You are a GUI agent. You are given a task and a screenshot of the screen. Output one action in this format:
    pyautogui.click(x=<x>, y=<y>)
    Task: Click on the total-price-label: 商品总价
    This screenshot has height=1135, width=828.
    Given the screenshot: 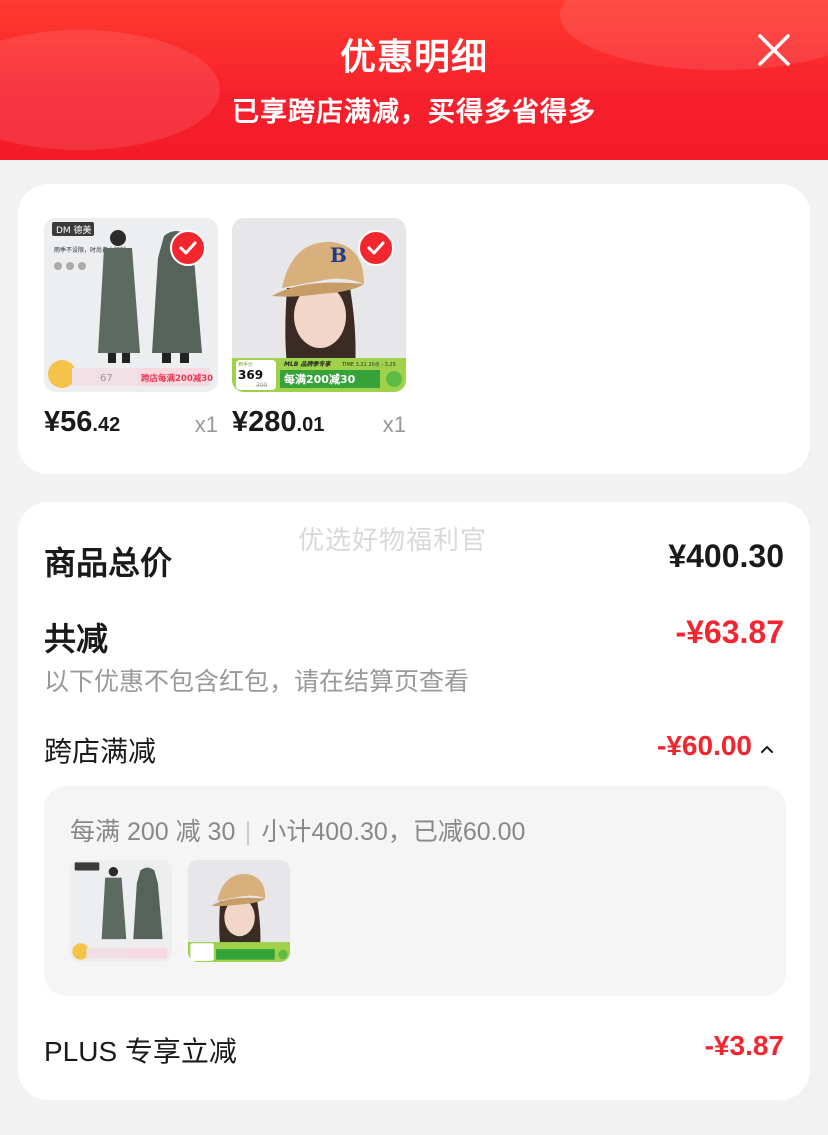 What is the action you would take?
    pyautogui.click(x=108, y=563)
    